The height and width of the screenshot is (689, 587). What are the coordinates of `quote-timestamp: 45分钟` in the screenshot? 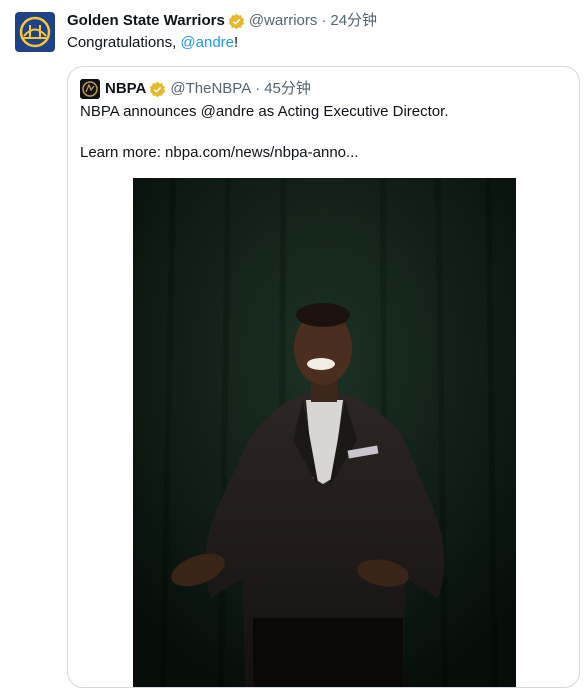 It's located at (287, 89).